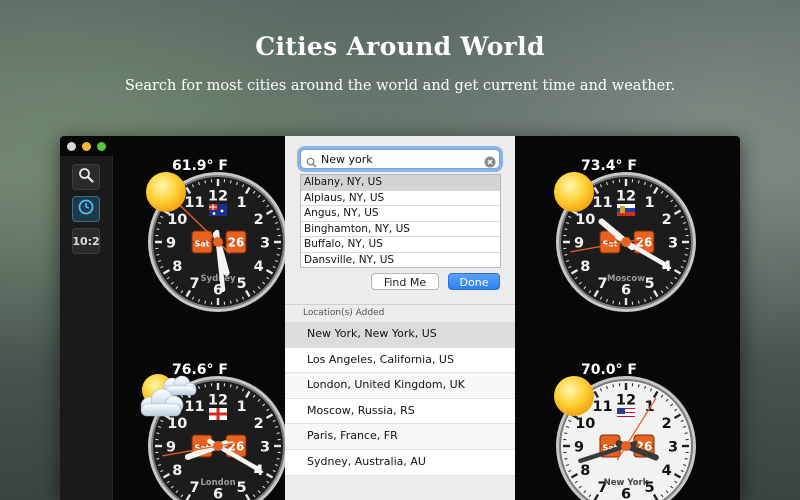  What do you see at coordinates (400, 360) in the screenshot?
I see `location-item: Los Angeles, California, US` at bounding box center [400, 360].